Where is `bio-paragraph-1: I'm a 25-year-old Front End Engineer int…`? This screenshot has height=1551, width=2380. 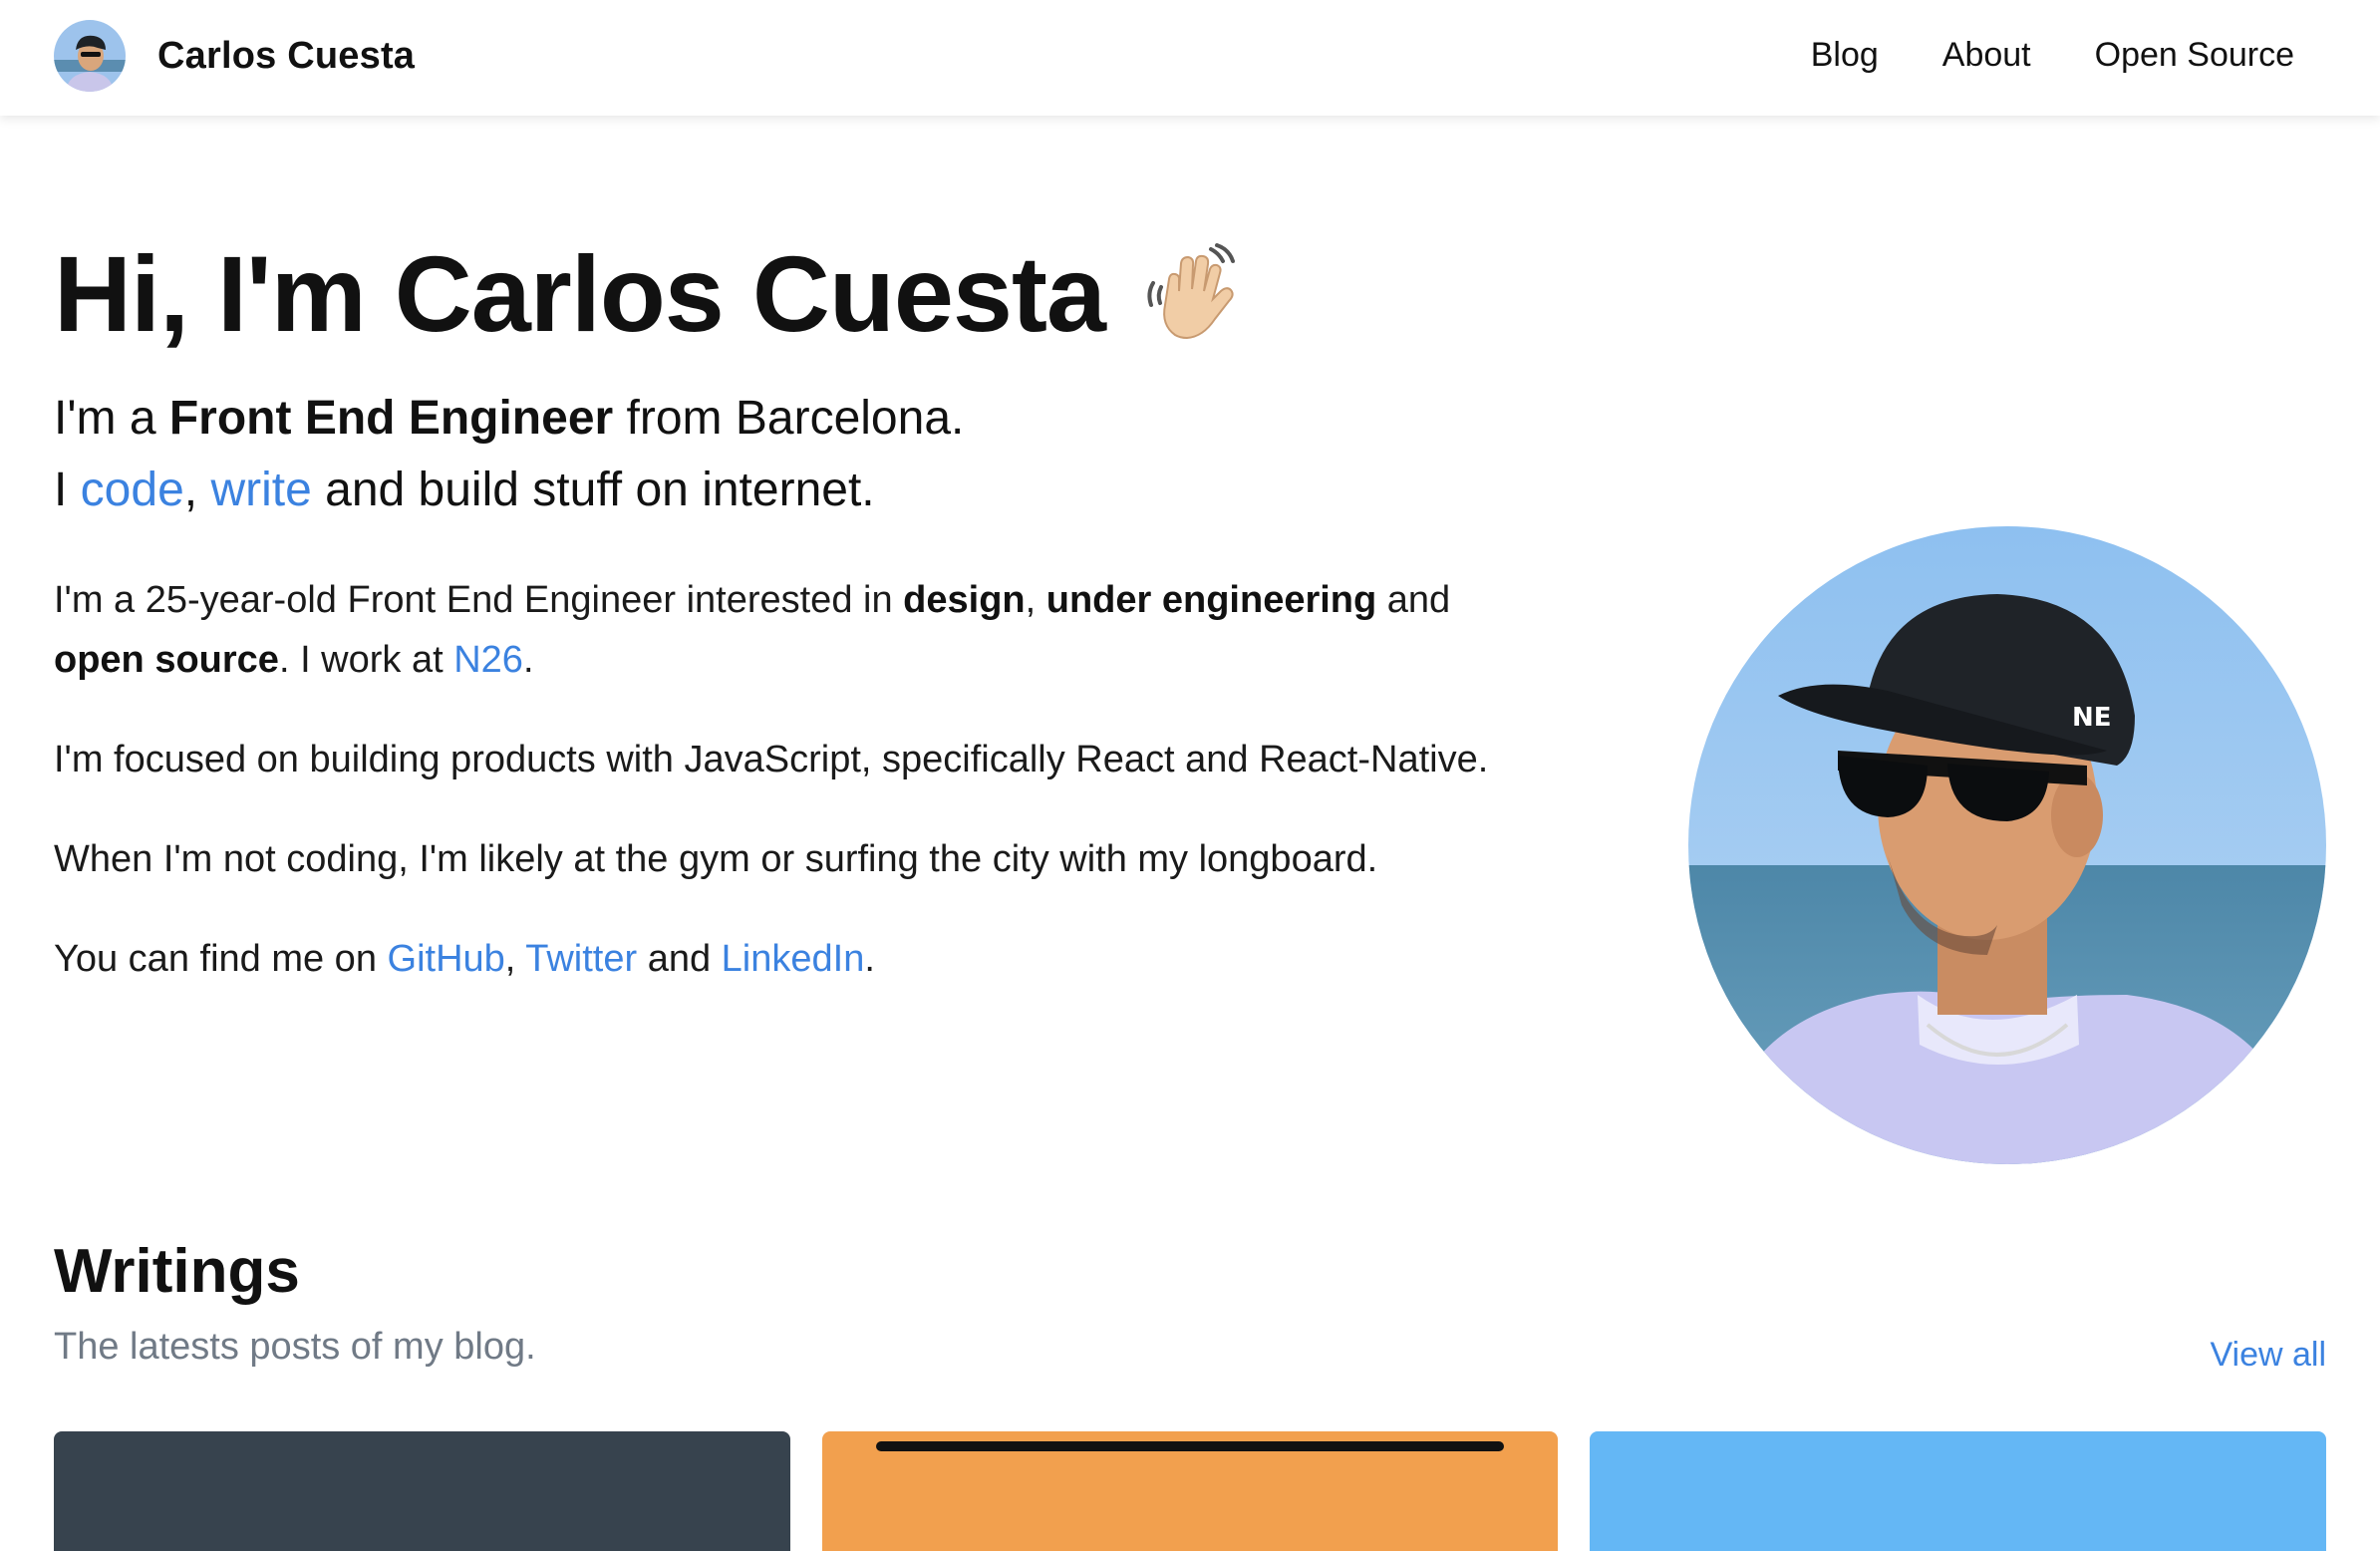
bio-paragraph-1: I'm a 25-year-old Front End Engineer int… is located at coordinates (791, 630).